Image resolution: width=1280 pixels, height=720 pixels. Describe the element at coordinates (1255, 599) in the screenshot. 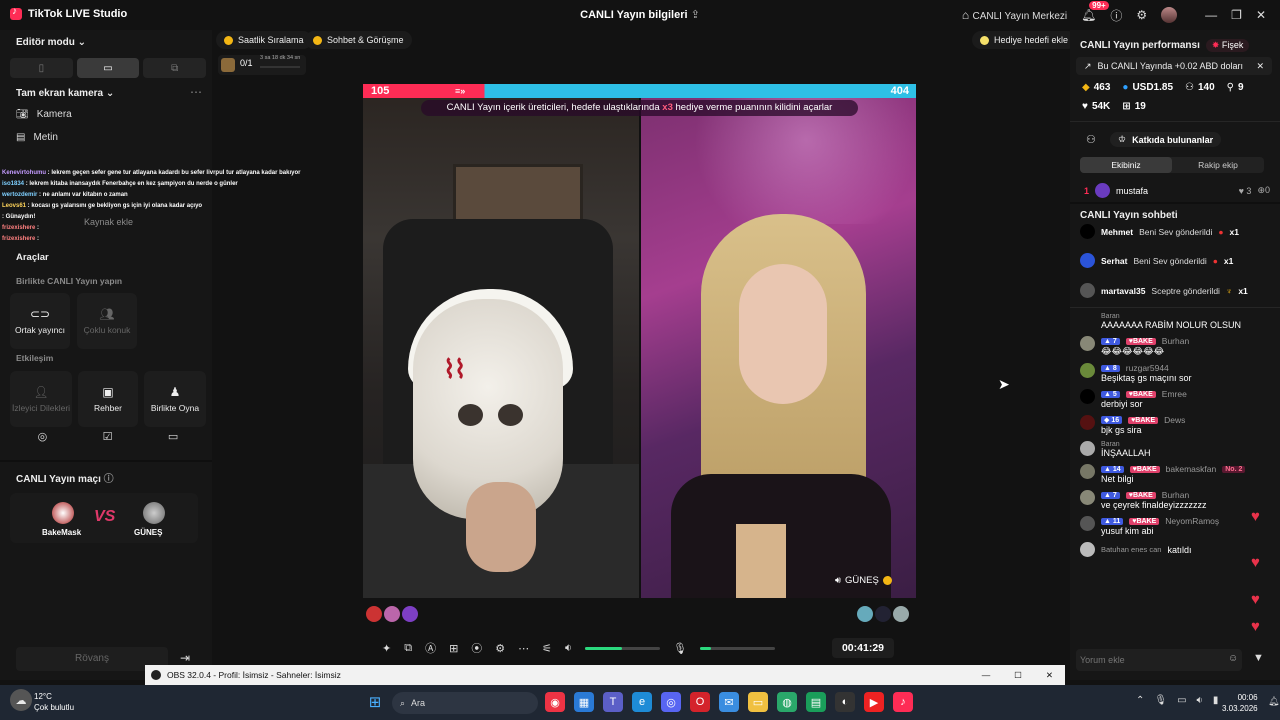

I see `heart-icon: ♥` at that location.